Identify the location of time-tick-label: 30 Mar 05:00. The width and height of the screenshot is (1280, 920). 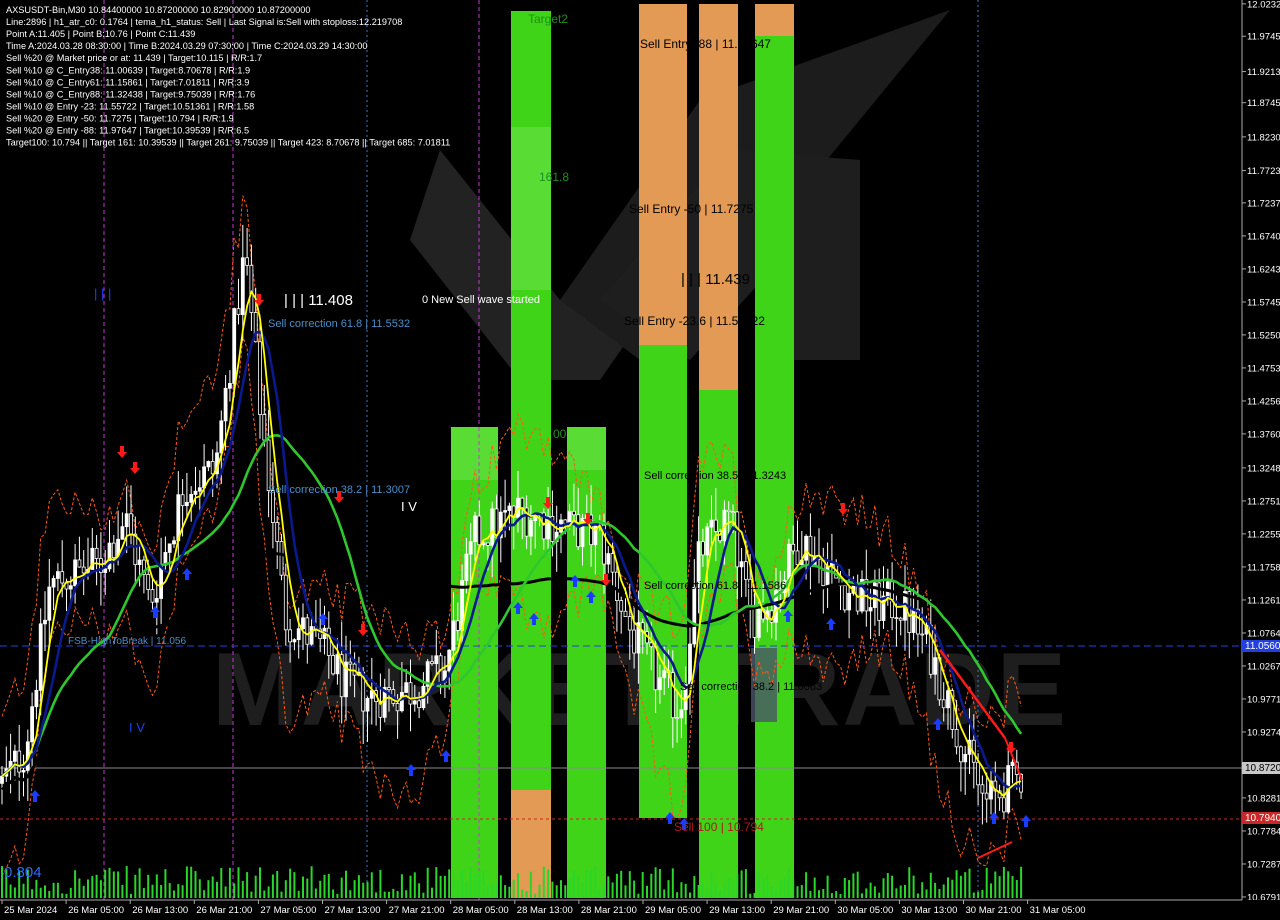
(865, 910).